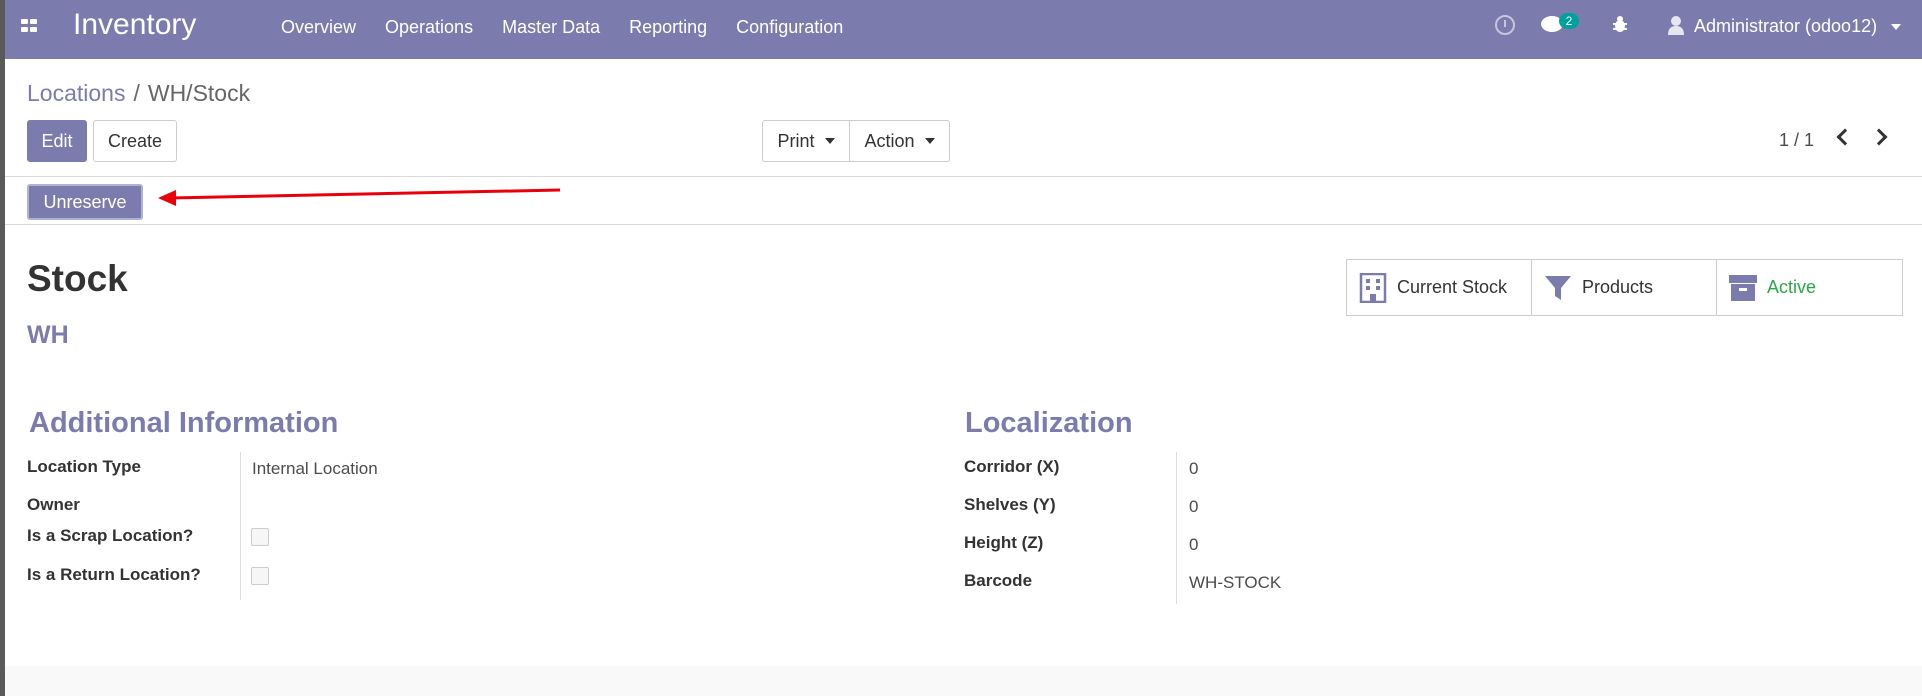 The width and height of the screenshot is (1922, 696). Describe the element at coordinates (1049, 423) in the screenshot. I see `localization-heading: Localization` at that location.